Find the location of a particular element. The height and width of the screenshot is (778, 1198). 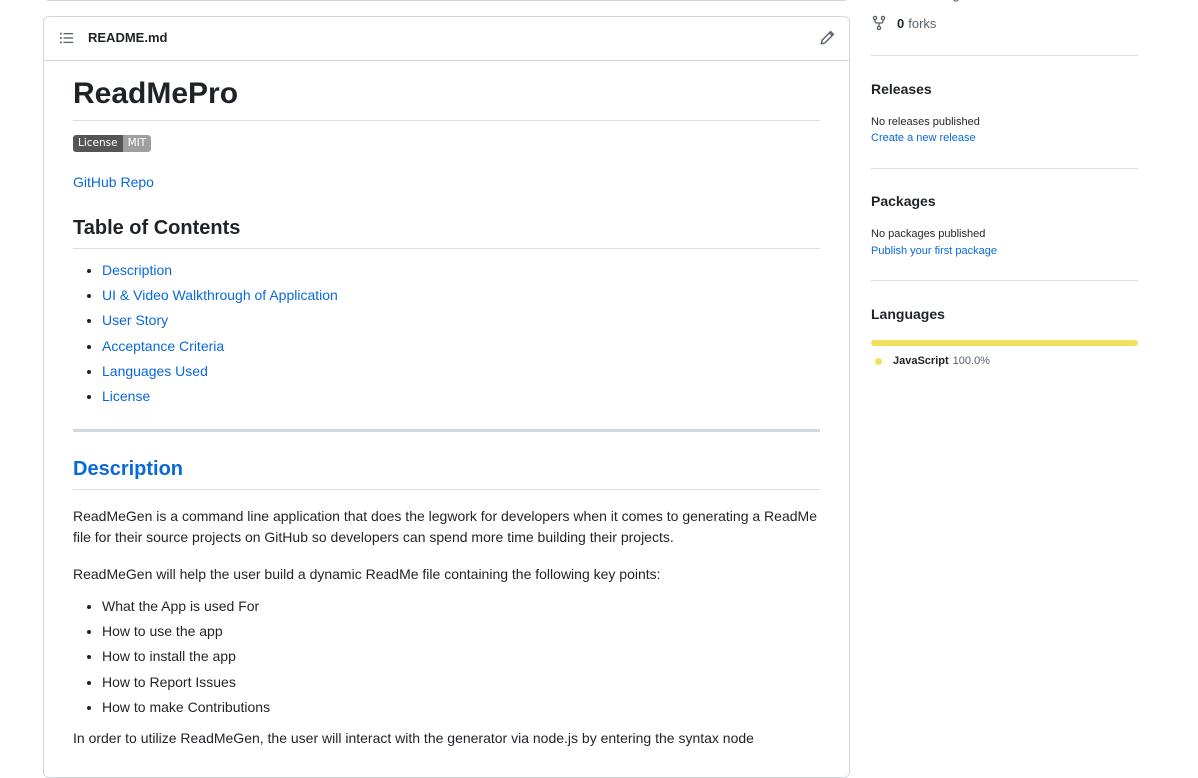

list-item: How to make Contributions is located at coordinates (461, 707).